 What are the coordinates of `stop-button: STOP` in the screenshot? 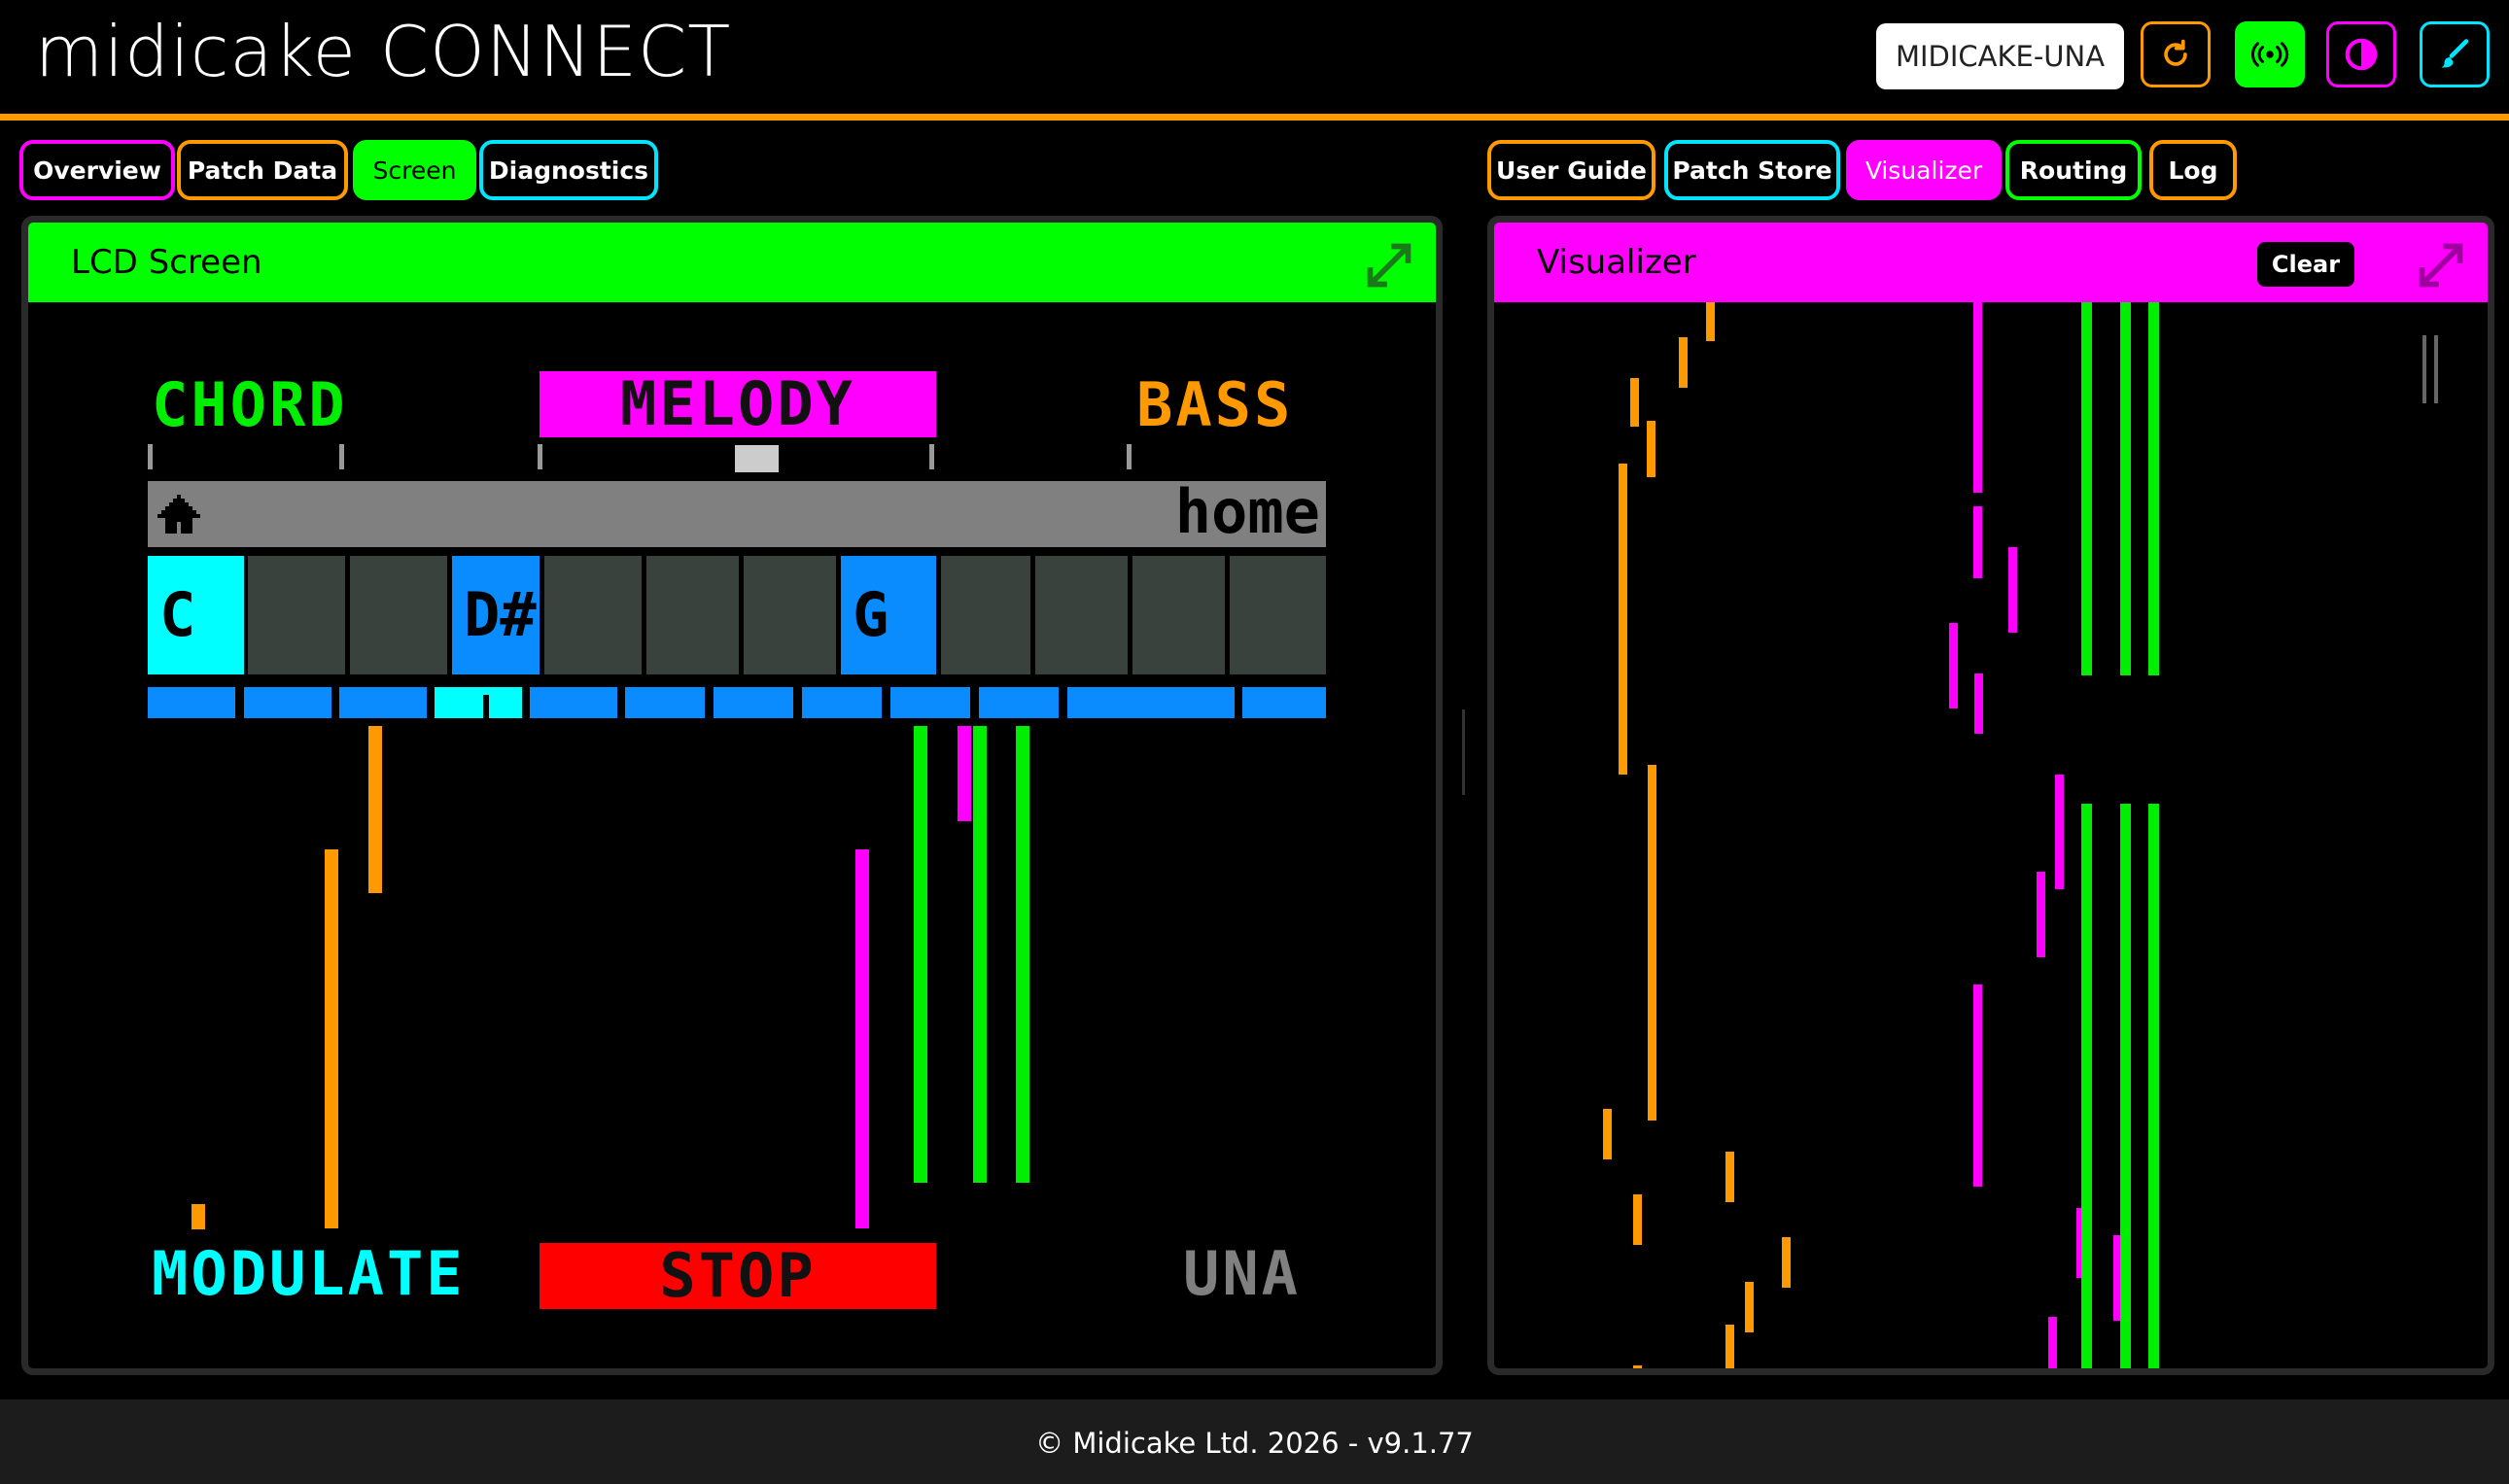 It's located at (738, 1276).